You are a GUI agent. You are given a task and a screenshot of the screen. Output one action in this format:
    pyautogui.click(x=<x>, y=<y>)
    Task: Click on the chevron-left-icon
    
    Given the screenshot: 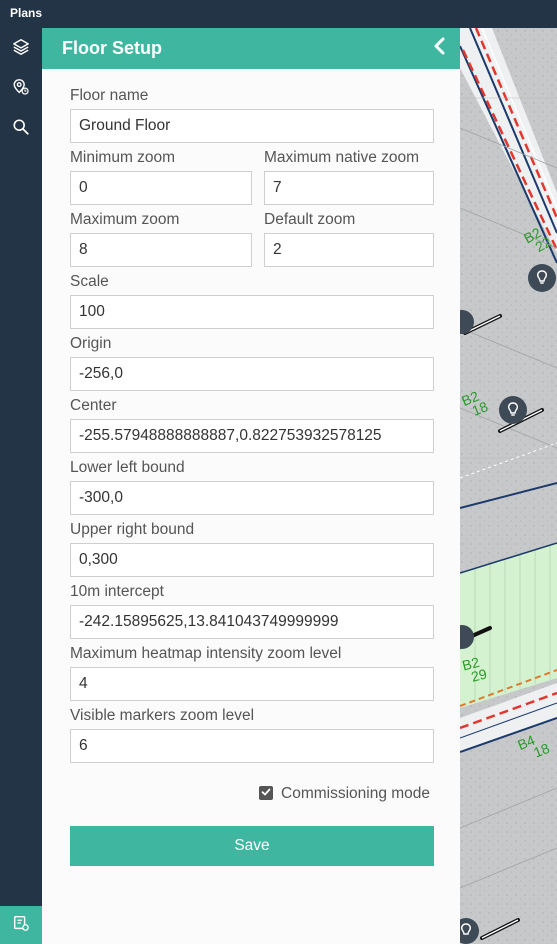 What is the action you would take?
    pyautogui.click(x=440, y=48)
    